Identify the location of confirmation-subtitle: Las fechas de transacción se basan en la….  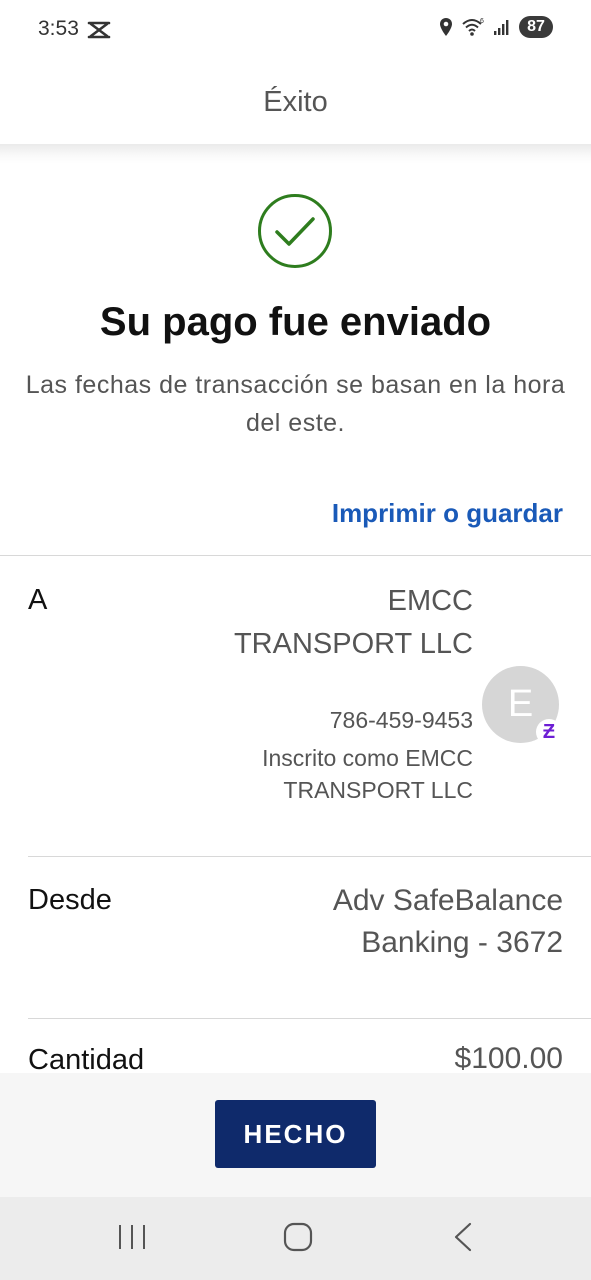
(295, 404).